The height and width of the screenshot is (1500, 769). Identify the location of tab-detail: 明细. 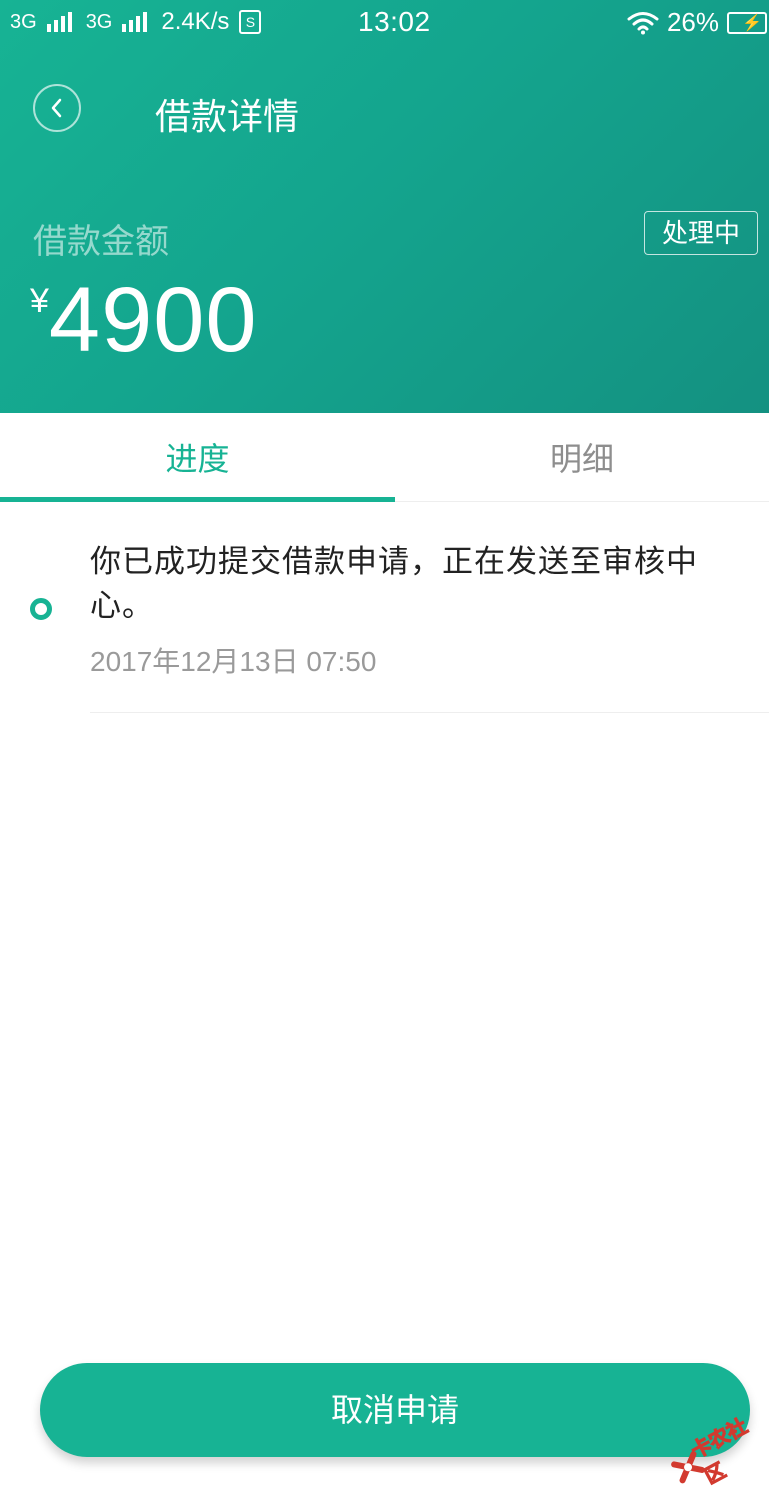
(582, 457).